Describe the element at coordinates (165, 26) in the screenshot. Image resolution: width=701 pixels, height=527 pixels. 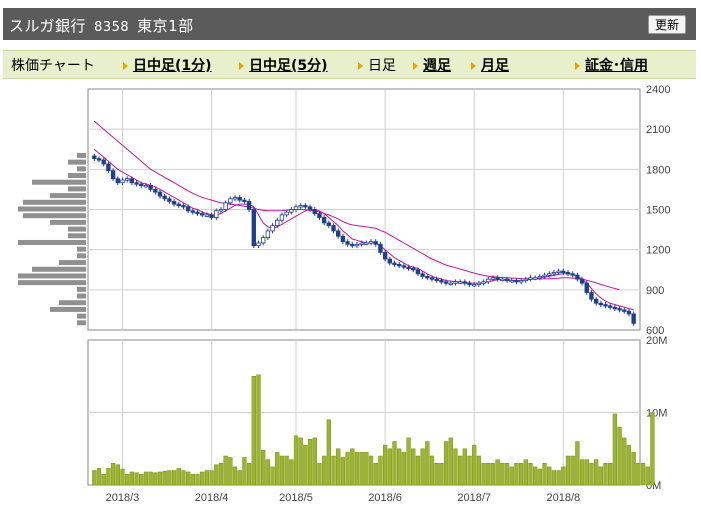
I see `market-name: 東京1部` at that location.